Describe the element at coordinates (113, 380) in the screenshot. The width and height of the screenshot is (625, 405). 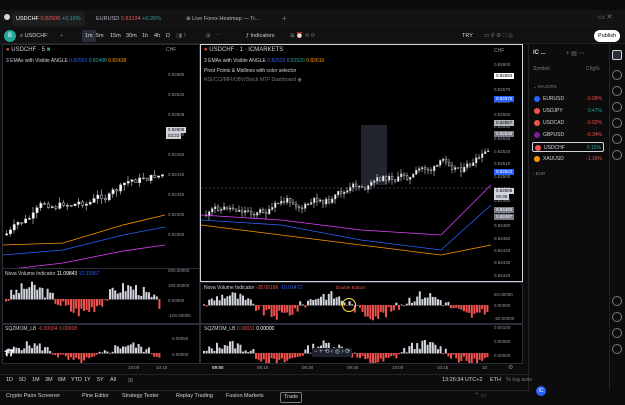
I see `range-button-all: All` at that location.